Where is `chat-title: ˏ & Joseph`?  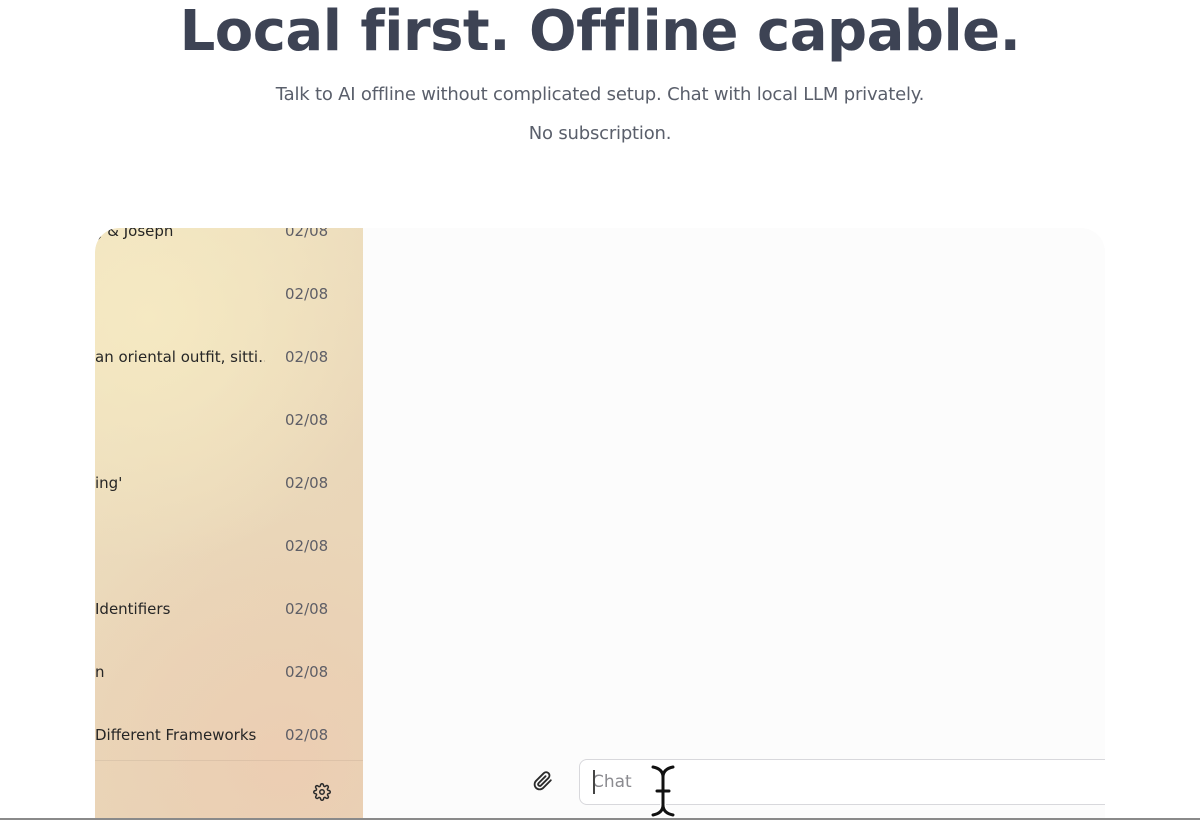
chat-title: ˏ & Joseph is located at coordinates (134, 234).